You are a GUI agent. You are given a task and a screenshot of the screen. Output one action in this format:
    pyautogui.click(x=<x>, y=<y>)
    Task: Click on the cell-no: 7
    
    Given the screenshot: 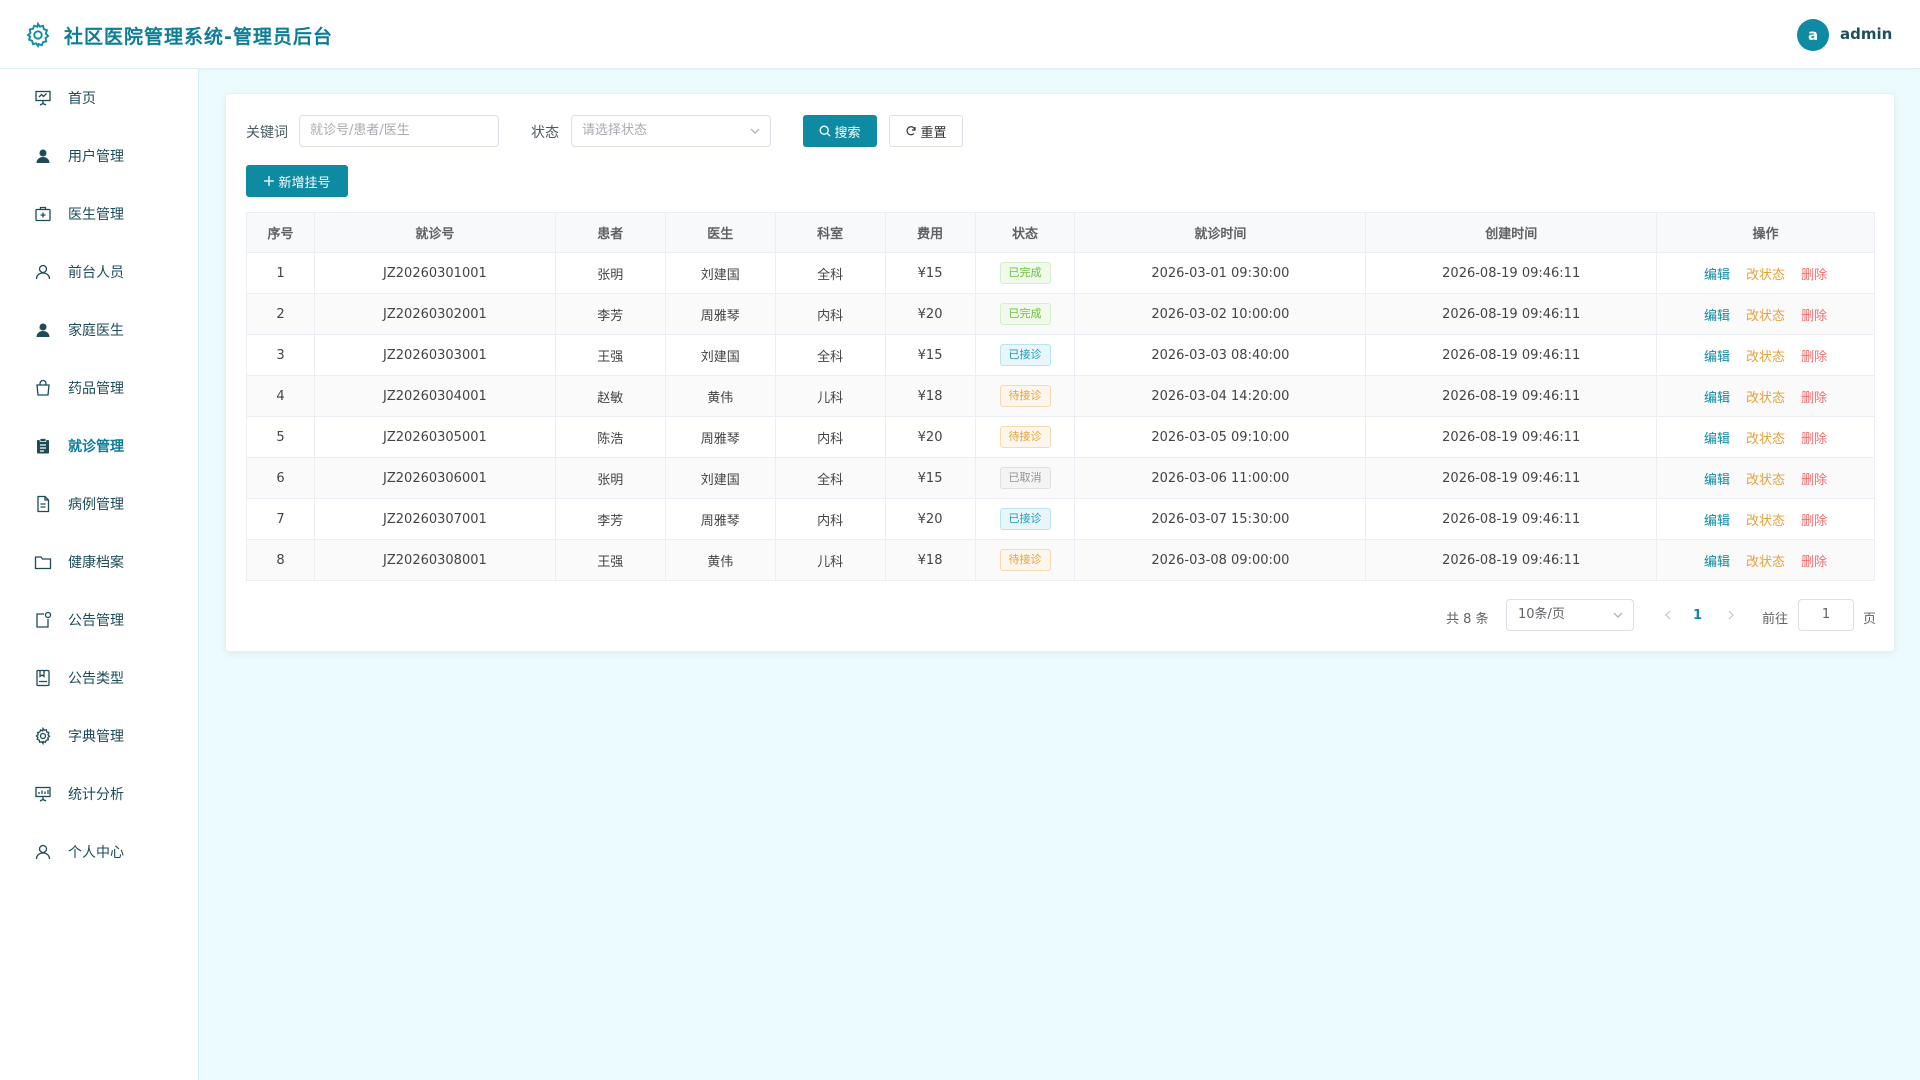 What is the action you would take?
    pyautogui.click(x=280, y=519)
    